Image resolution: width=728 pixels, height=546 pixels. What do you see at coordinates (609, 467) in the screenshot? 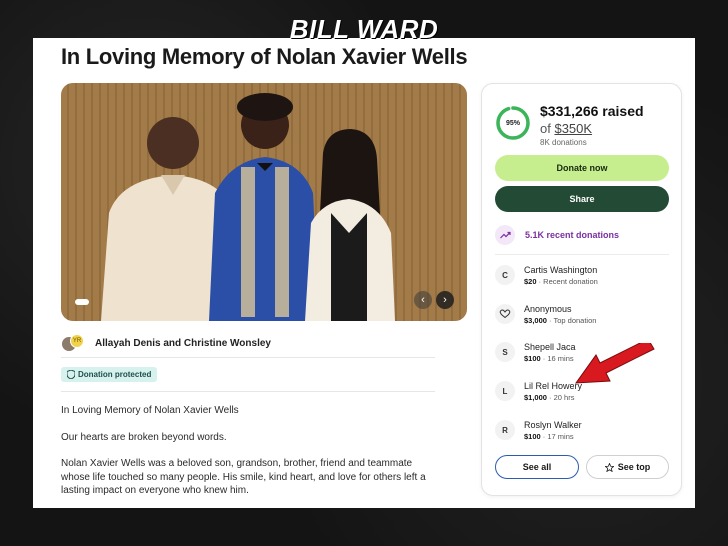
I see `star-icon` at bounding box center [609, 467].